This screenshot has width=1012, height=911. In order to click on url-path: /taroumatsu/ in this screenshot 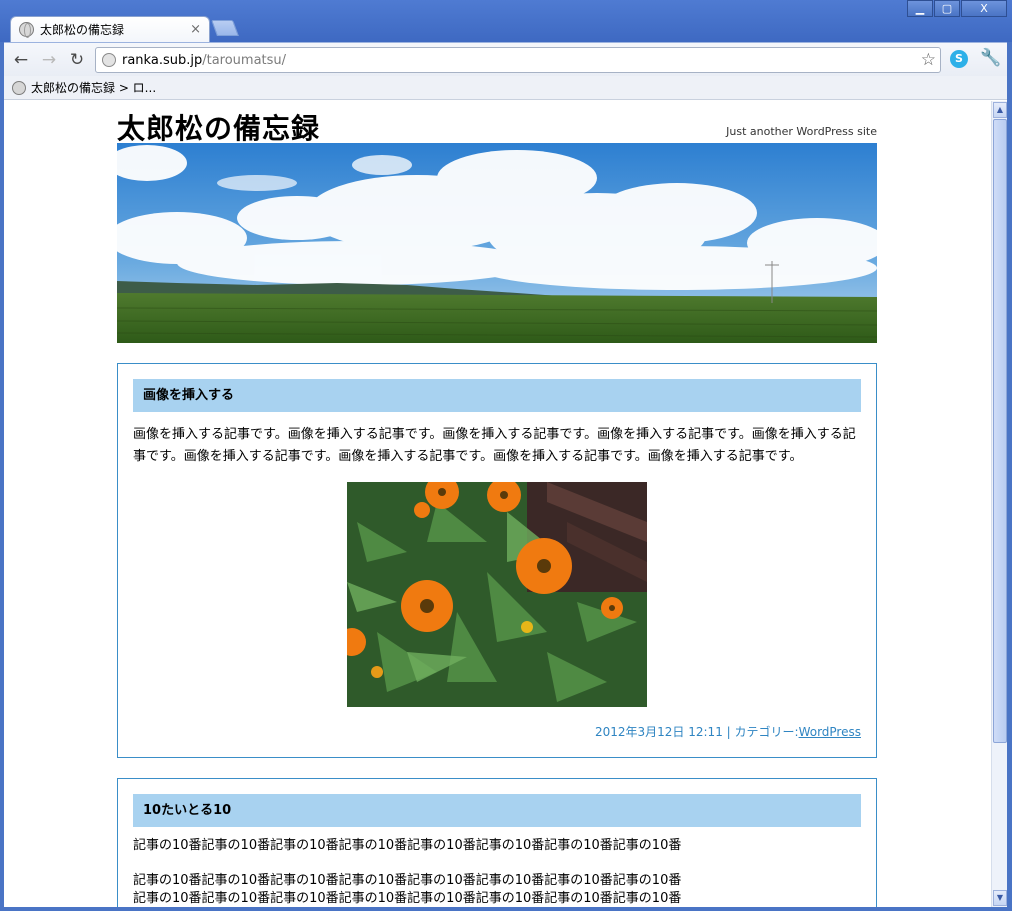, I will do `click(244, 60)`.